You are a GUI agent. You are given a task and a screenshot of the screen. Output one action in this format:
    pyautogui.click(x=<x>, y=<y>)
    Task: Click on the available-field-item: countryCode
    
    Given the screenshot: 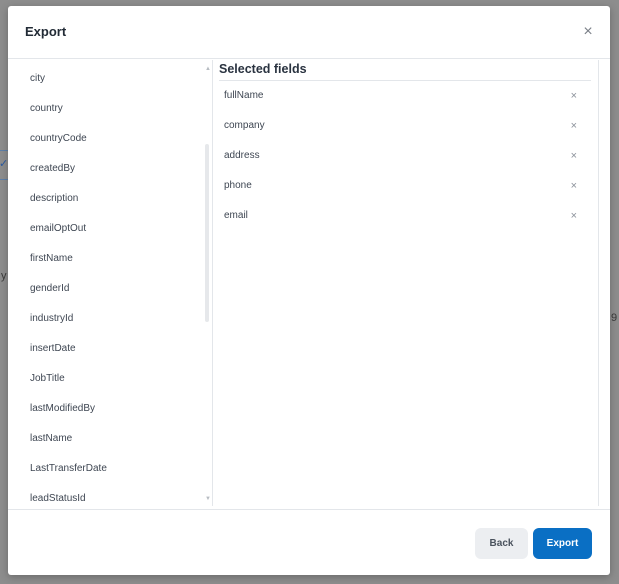 What is the action you would take?
    pyautogui.click(x=110, y=144)
    